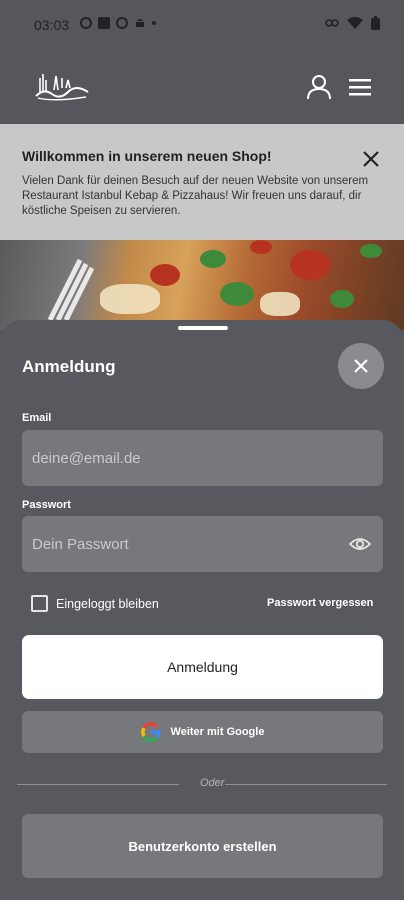 Image resolution: width=404 pixels, height=900 pixels. Describe the element at coordinates (182, 458) in the screenshot. I see `email-field` at that location.